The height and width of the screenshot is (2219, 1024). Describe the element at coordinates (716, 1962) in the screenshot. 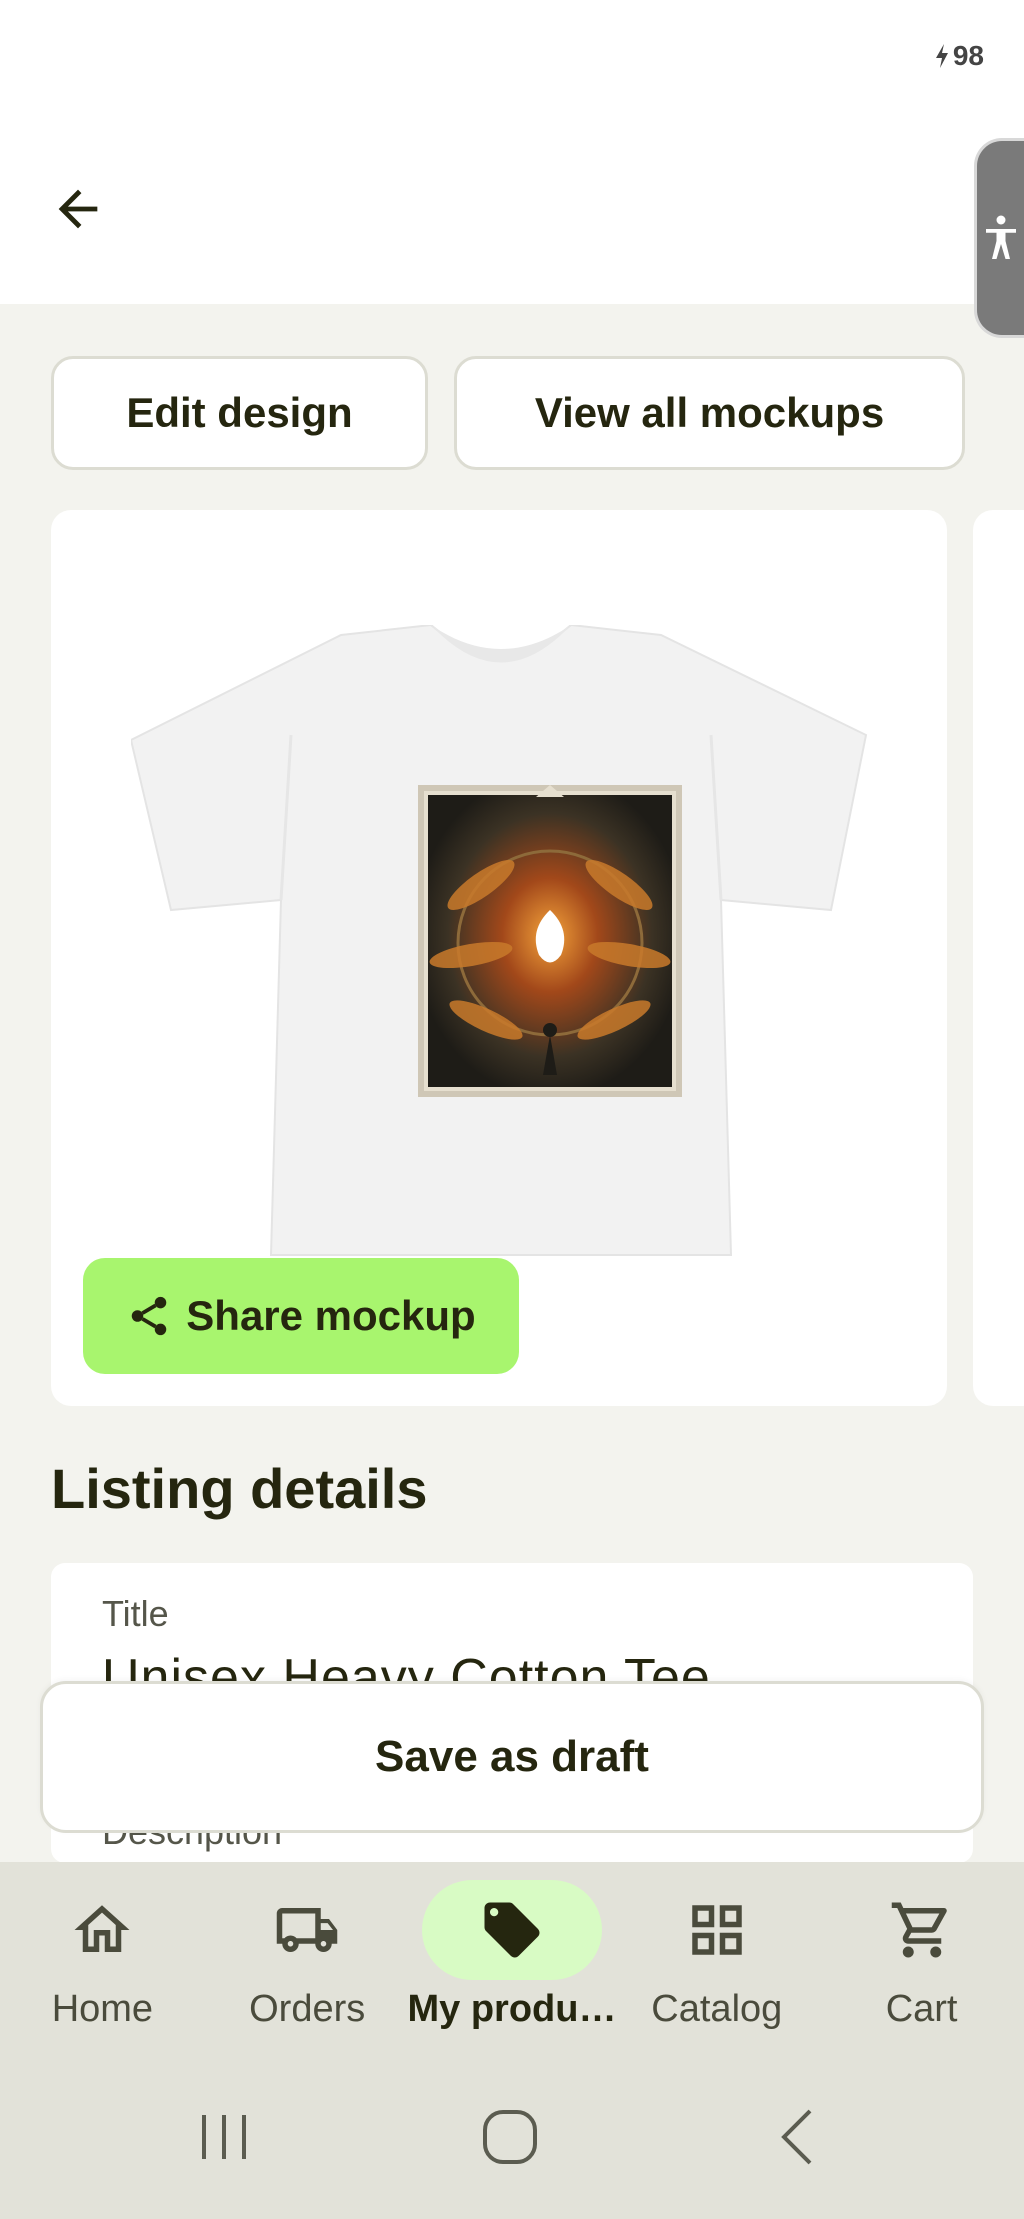

I see `nav-item-catalog: Catalog` at that location.